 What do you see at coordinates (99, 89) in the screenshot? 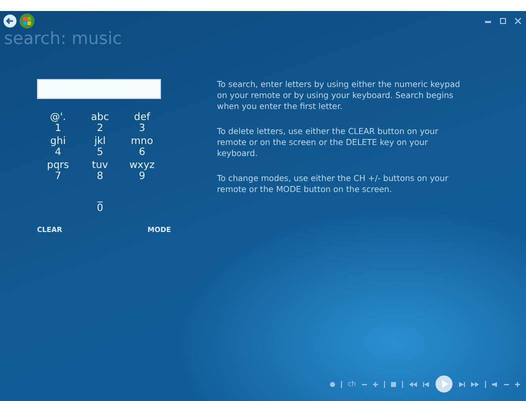
I see `search-field` at bounding box center [99, 89].